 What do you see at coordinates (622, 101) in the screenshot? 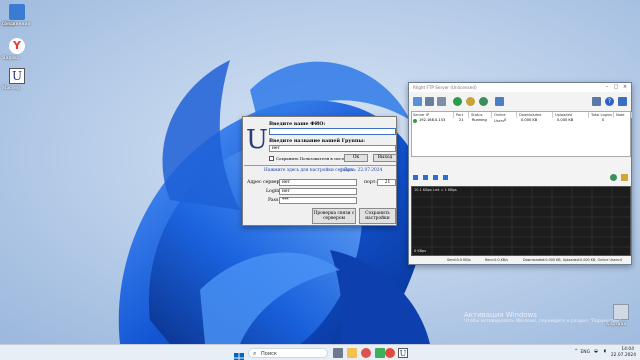
I see `info-icon` at bounding box center [622, 101].